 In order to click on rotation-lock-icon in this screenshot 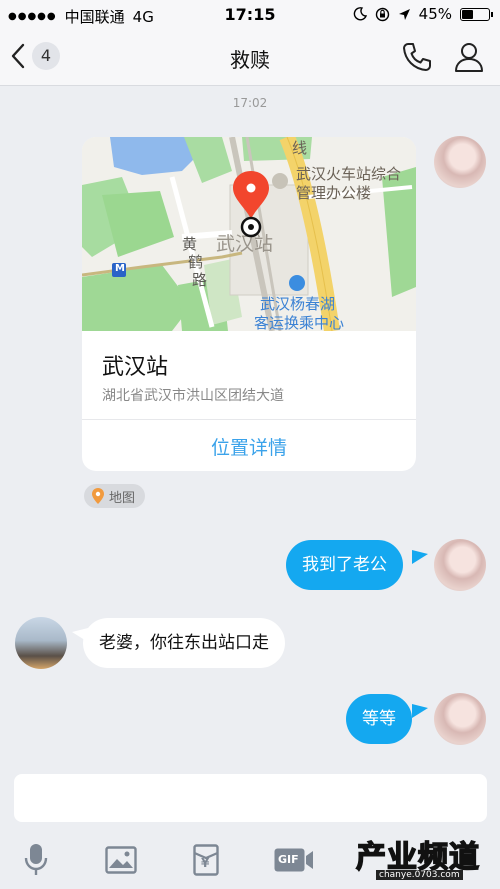, I will do `click(382, 14)`.